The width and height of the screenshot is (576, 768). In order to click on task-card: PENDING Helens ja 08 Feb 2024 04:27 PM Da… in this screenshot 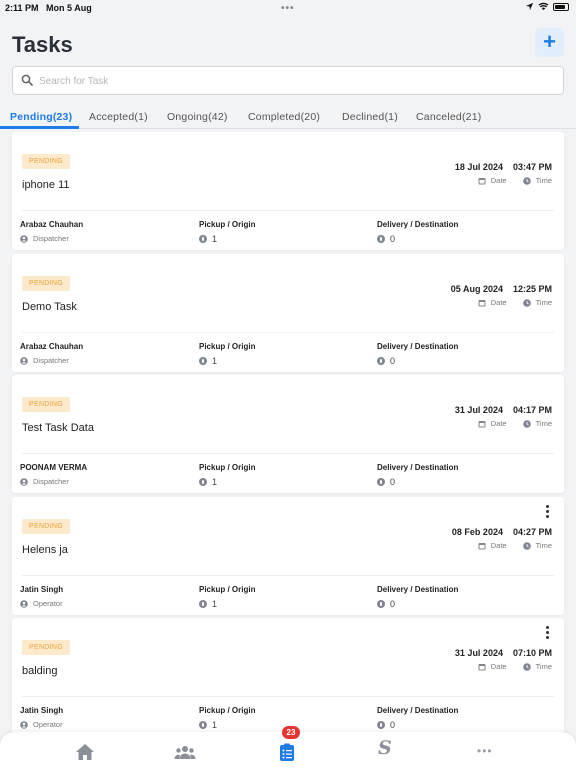, I will do `click(288, 556)`.